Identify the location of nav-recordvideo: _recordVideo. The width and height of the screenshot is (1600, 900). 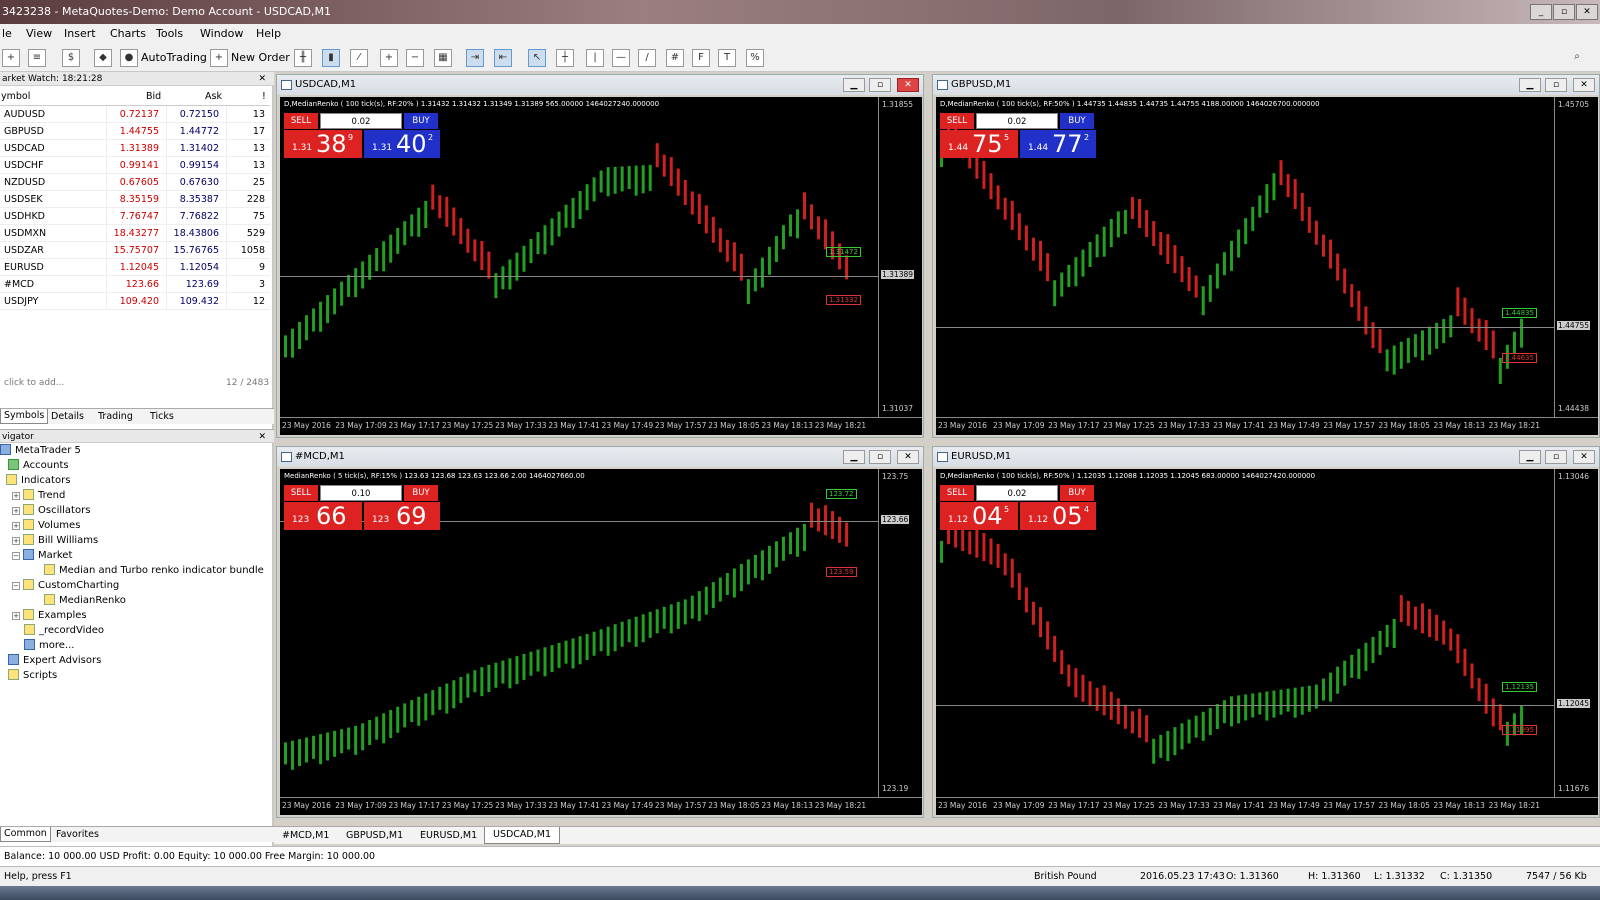
(64, 630).